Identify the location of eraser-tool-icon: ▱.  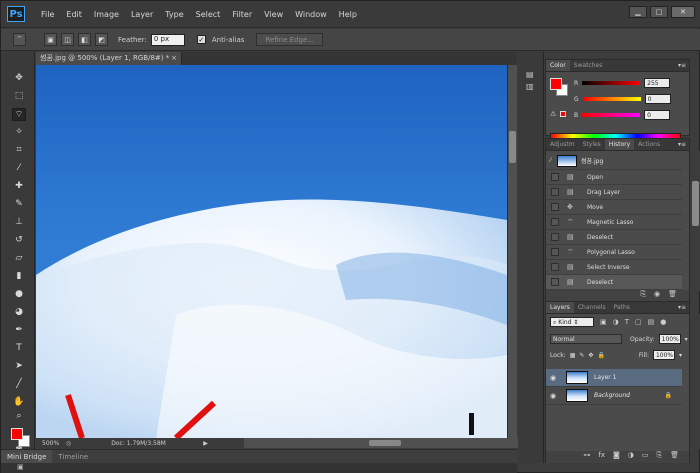
(19, 258).